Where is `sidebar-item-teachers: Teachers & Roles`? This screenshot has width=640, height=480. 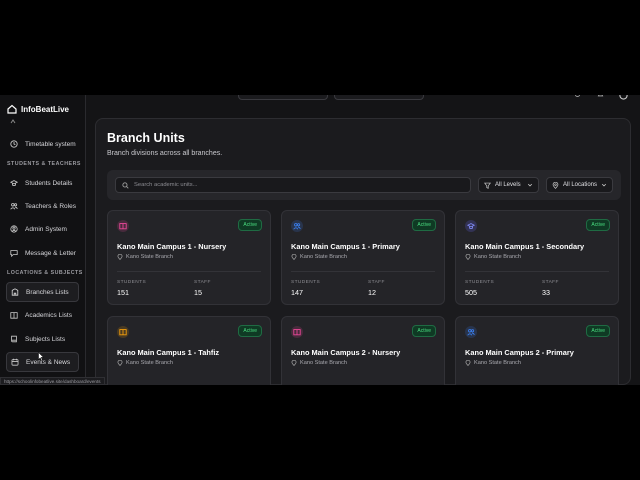
sidebar-item-teachers: Teachers & Roles is located at coordinates (42, 206).